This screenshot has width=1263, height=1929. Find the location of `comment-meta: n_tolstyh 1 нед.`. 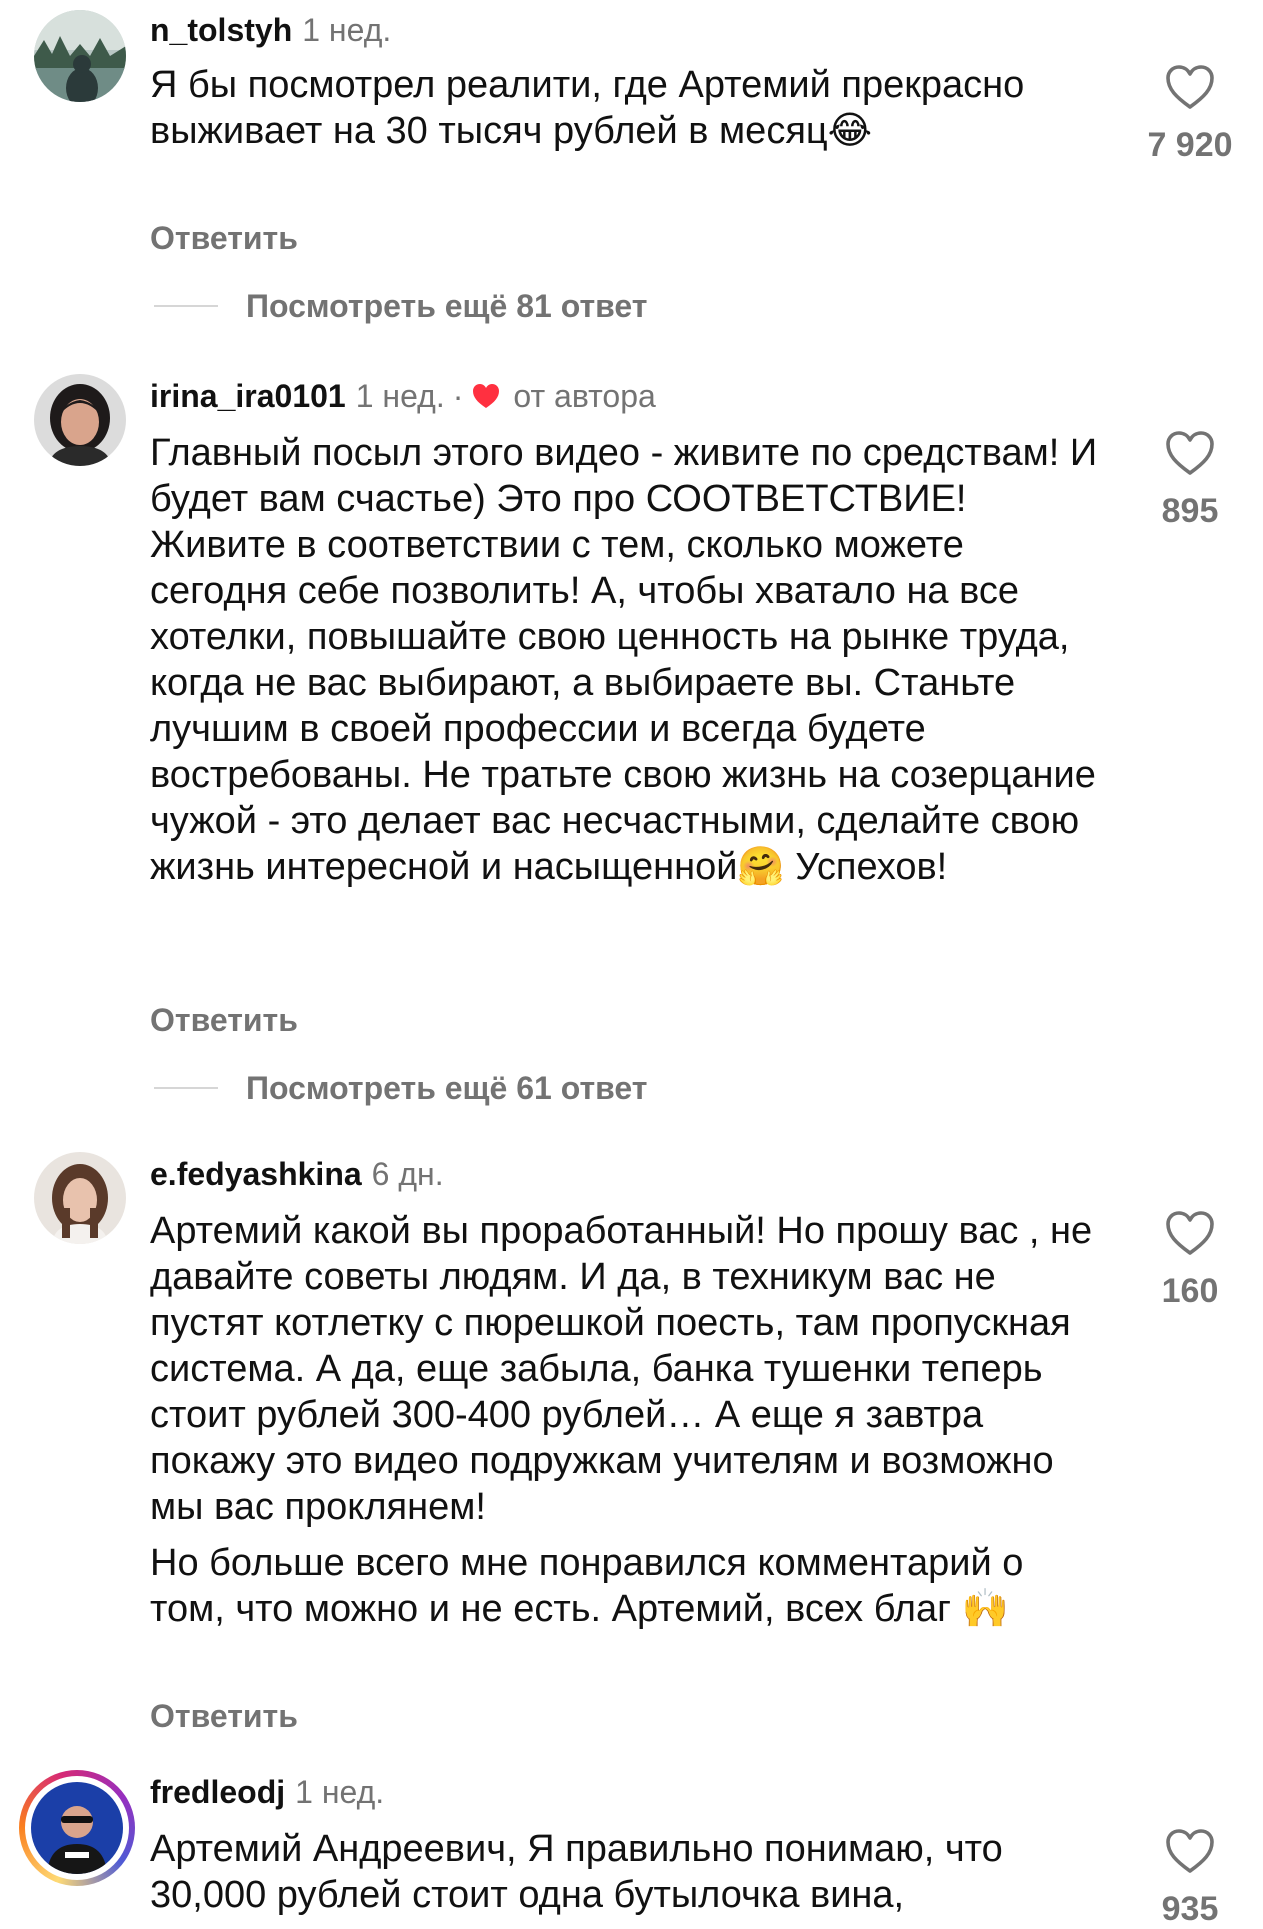

comment-meta: n_tolstyh 1 нед. is located at coordinates (270, 30).